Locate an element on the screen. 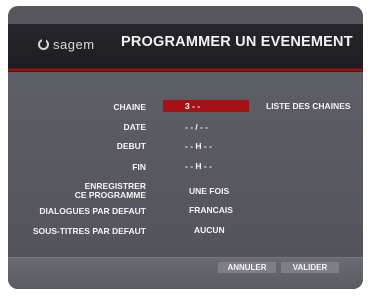 The width and height of the screenshot is (370, 296). record-label: ENREGISTRER CE PROGRAMME is located at coordinates (110, 191).